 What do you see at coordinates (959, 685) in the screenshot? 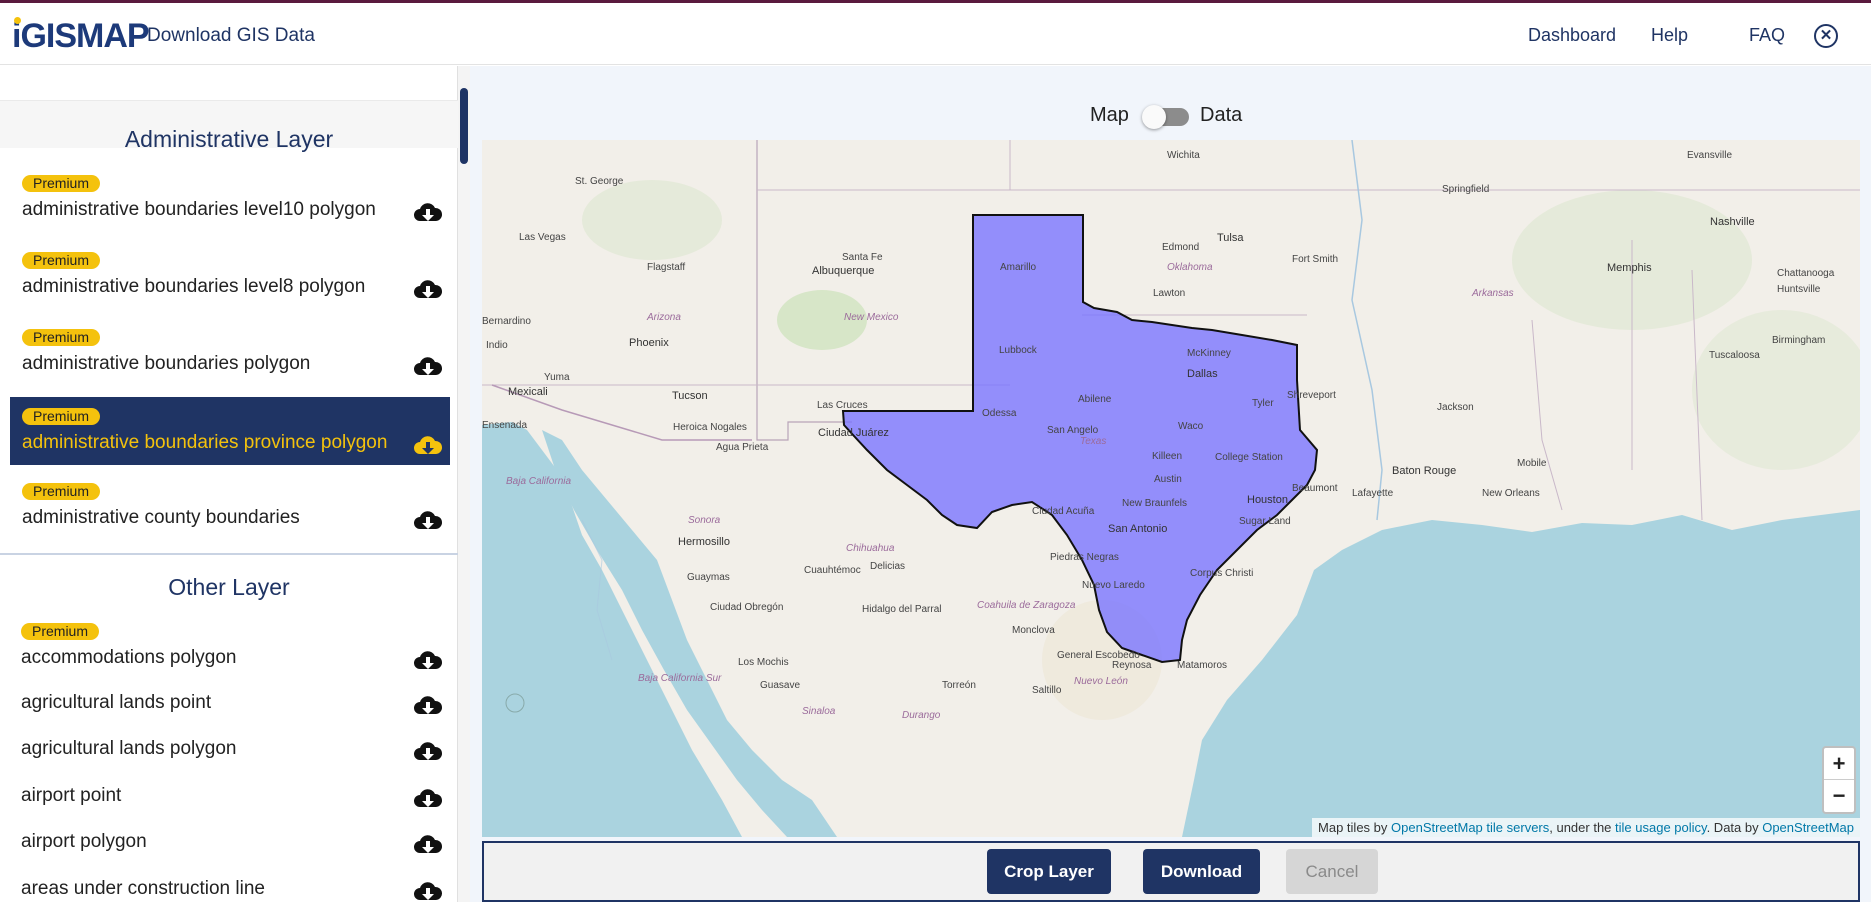
I see `map-label-city: Torreón` at bounding box center [959, 685].